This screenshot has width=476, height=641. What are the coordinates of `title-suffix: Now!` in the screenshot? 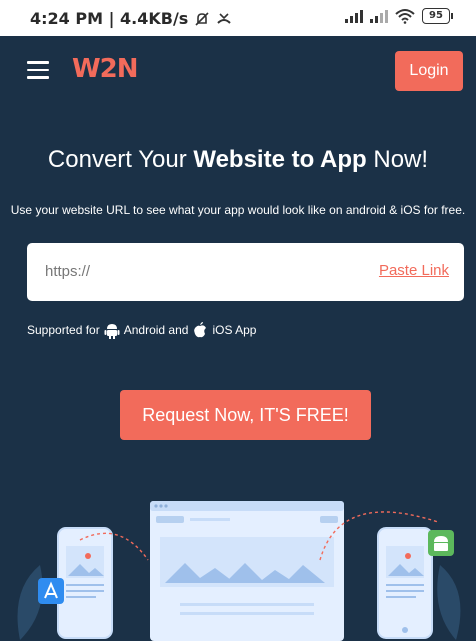 It's located at (397, 159).